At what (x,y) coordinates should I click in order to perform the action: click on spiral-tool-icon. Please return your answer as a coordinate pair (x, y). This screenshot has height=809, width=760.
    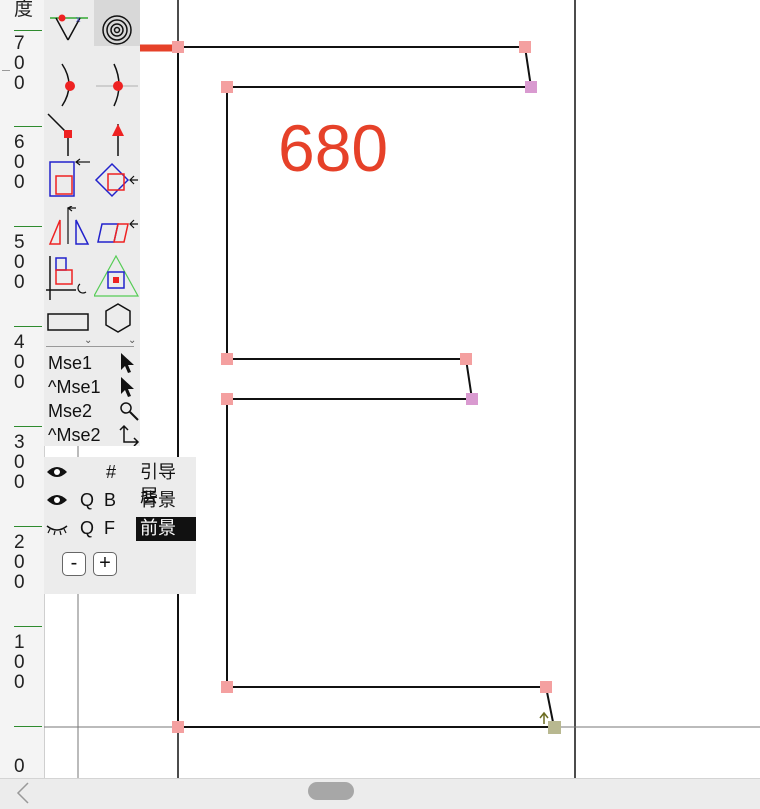
    Looking at the image, I should click on (117, 23).